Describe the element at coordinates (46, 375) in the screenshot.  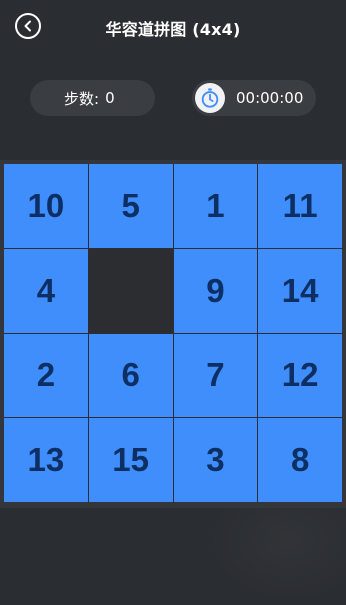
I see `puzzle-tile: 2` at that location.